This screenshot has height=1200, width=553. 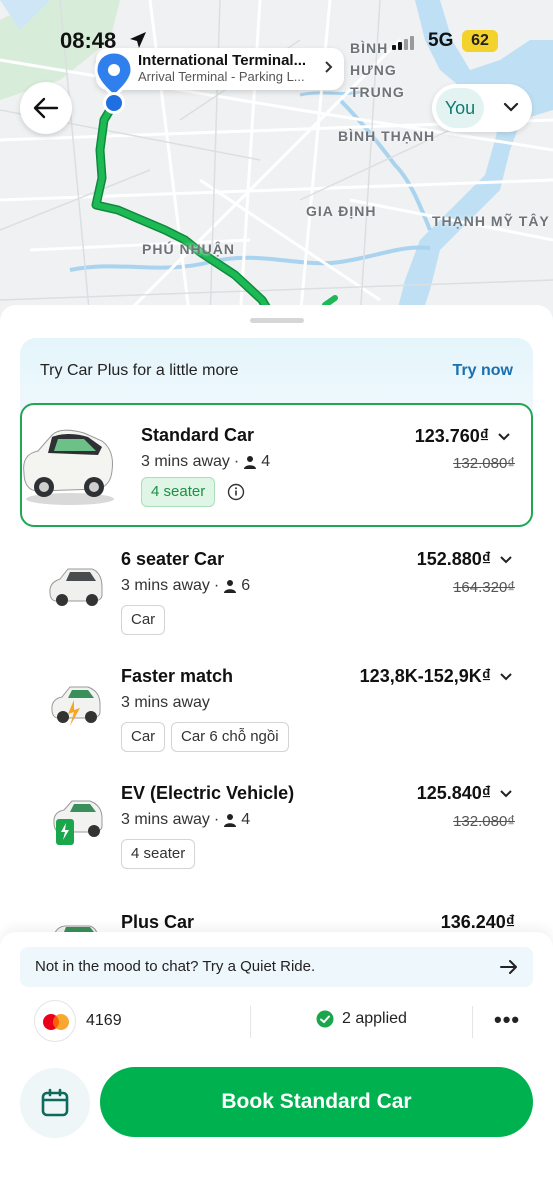 What do you see at coordinates (138, 40) in the screenshot?
I see `location-arrow-icon` at bounding box center [138, 40].